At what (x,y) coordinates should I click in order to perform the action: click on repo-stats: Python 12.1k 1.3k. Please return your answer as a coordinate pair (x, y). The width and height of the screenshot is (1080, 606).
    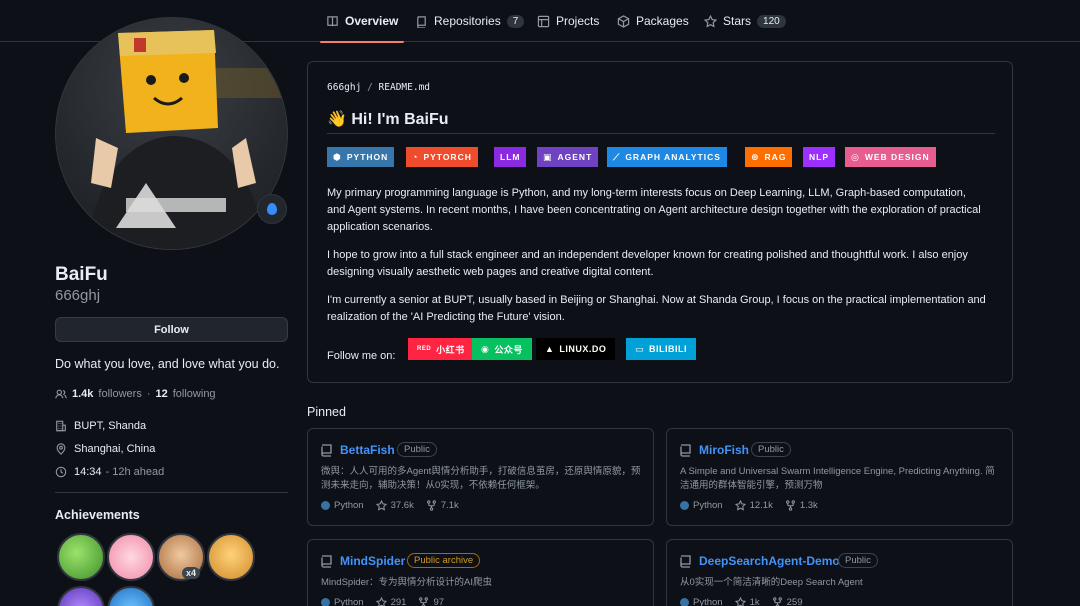
    Looking at the image, I should click on (749, 505).